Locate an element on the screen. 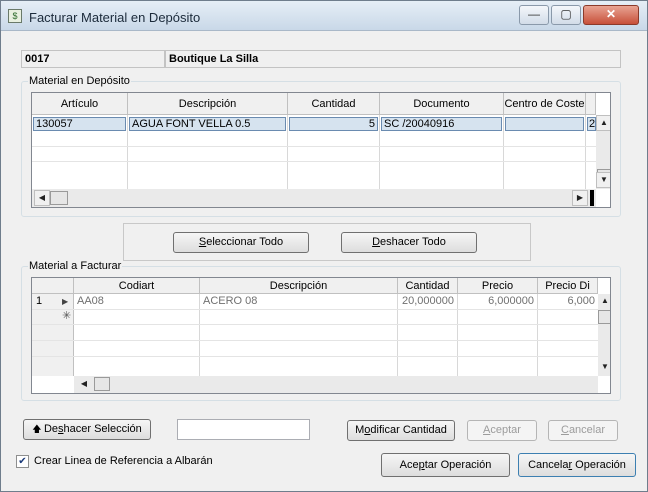  cancel-operation-button: Cancelar Operación is located at coordinates (577, 465).